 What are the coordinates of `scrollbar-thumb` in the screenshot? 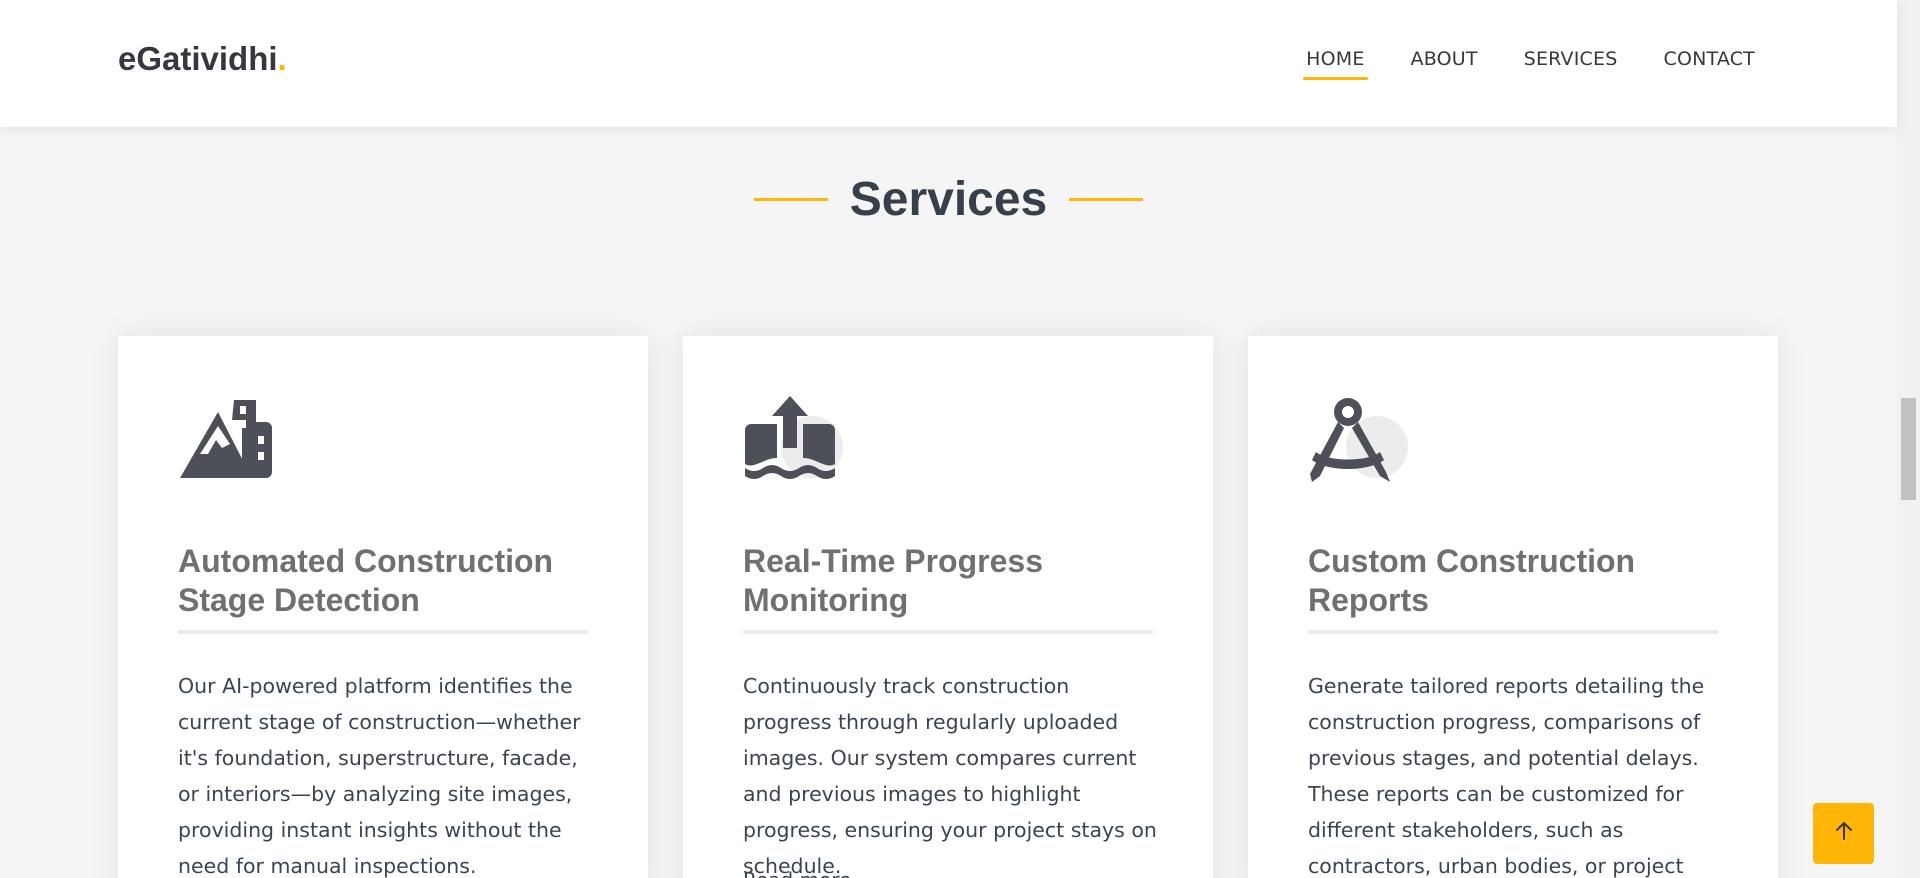 It's located at (1908, 449).